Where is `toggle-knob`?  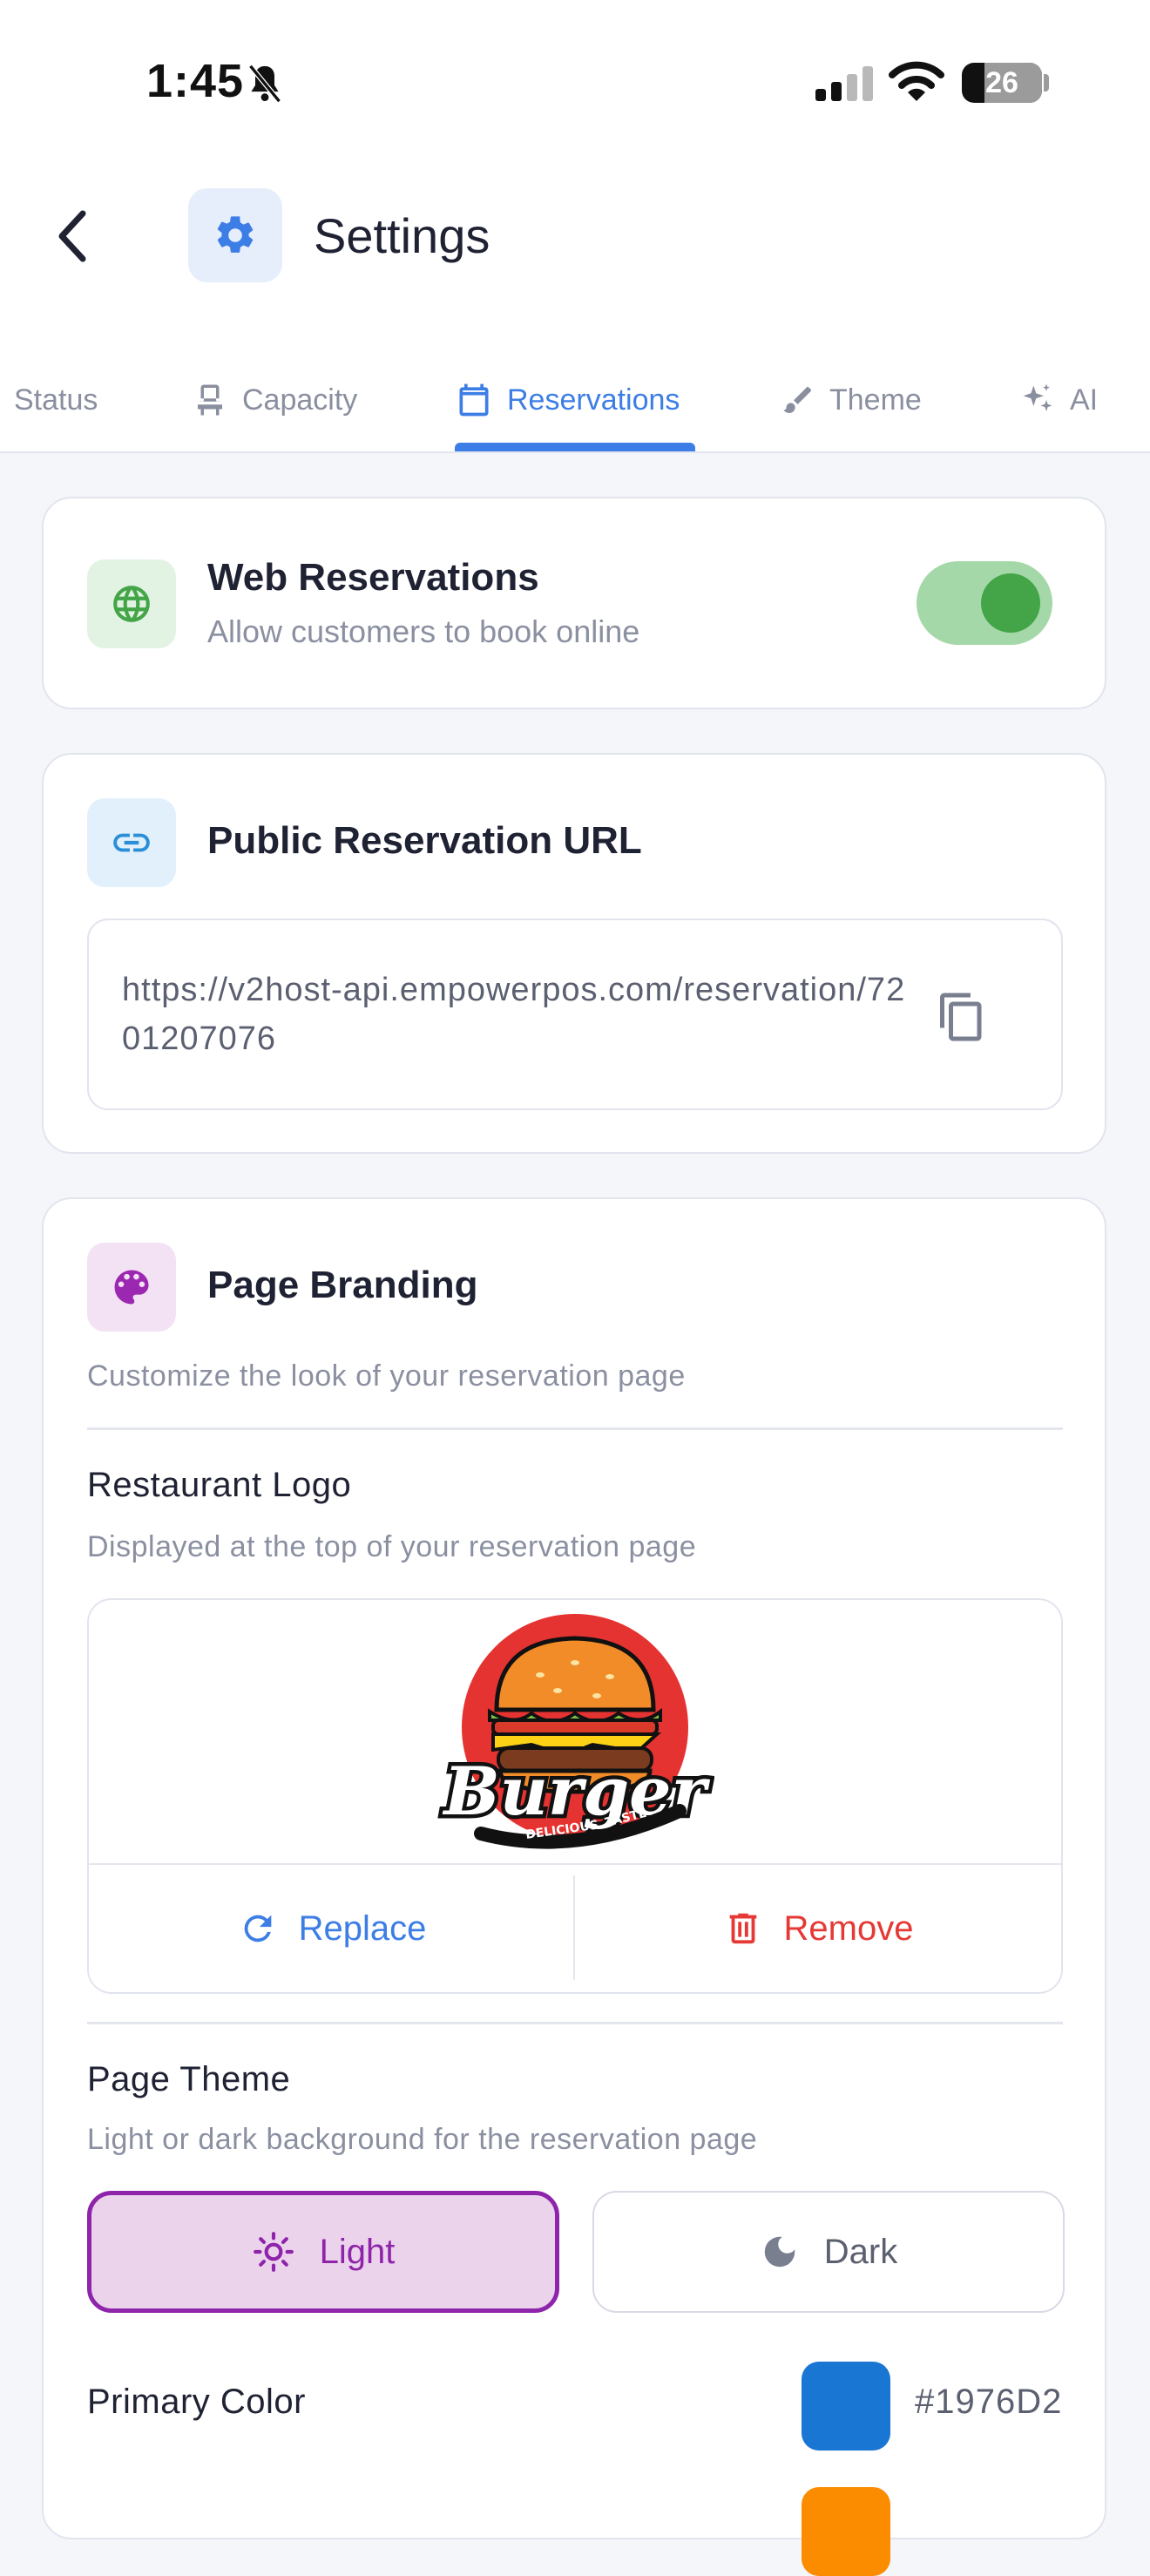 toggle-knob is located at coordinates (1011, 603).